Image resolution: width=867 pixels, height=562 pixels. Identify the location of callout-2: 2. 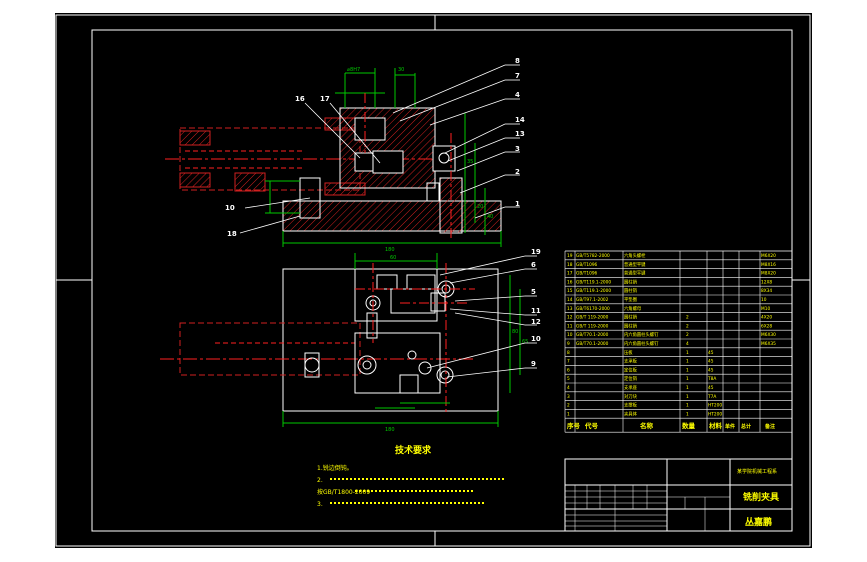
(517, 172).